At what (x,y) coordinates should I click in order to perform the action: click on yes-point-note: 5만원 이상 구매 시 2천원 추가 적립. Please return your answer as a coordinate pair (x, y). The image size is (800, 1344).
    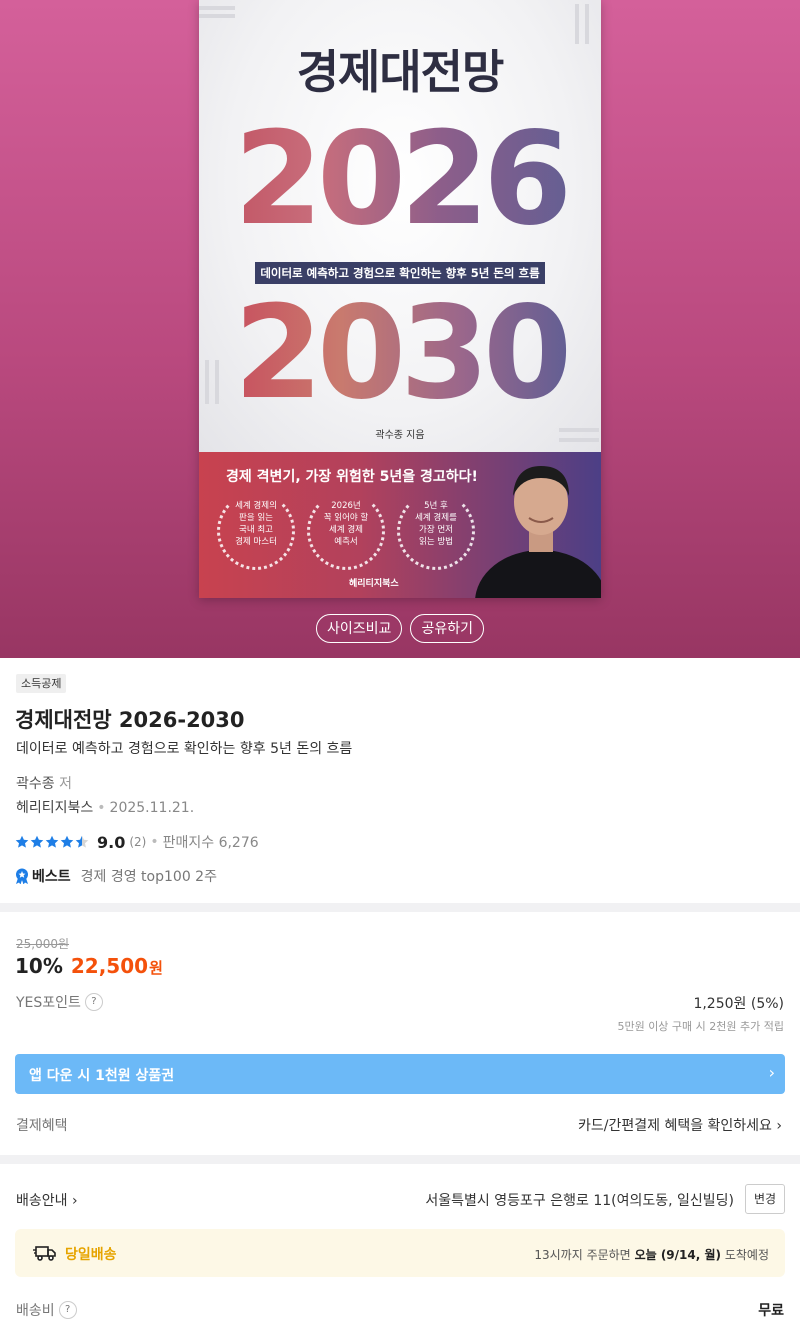
    Looking at the image, I should click on (700, 1026).